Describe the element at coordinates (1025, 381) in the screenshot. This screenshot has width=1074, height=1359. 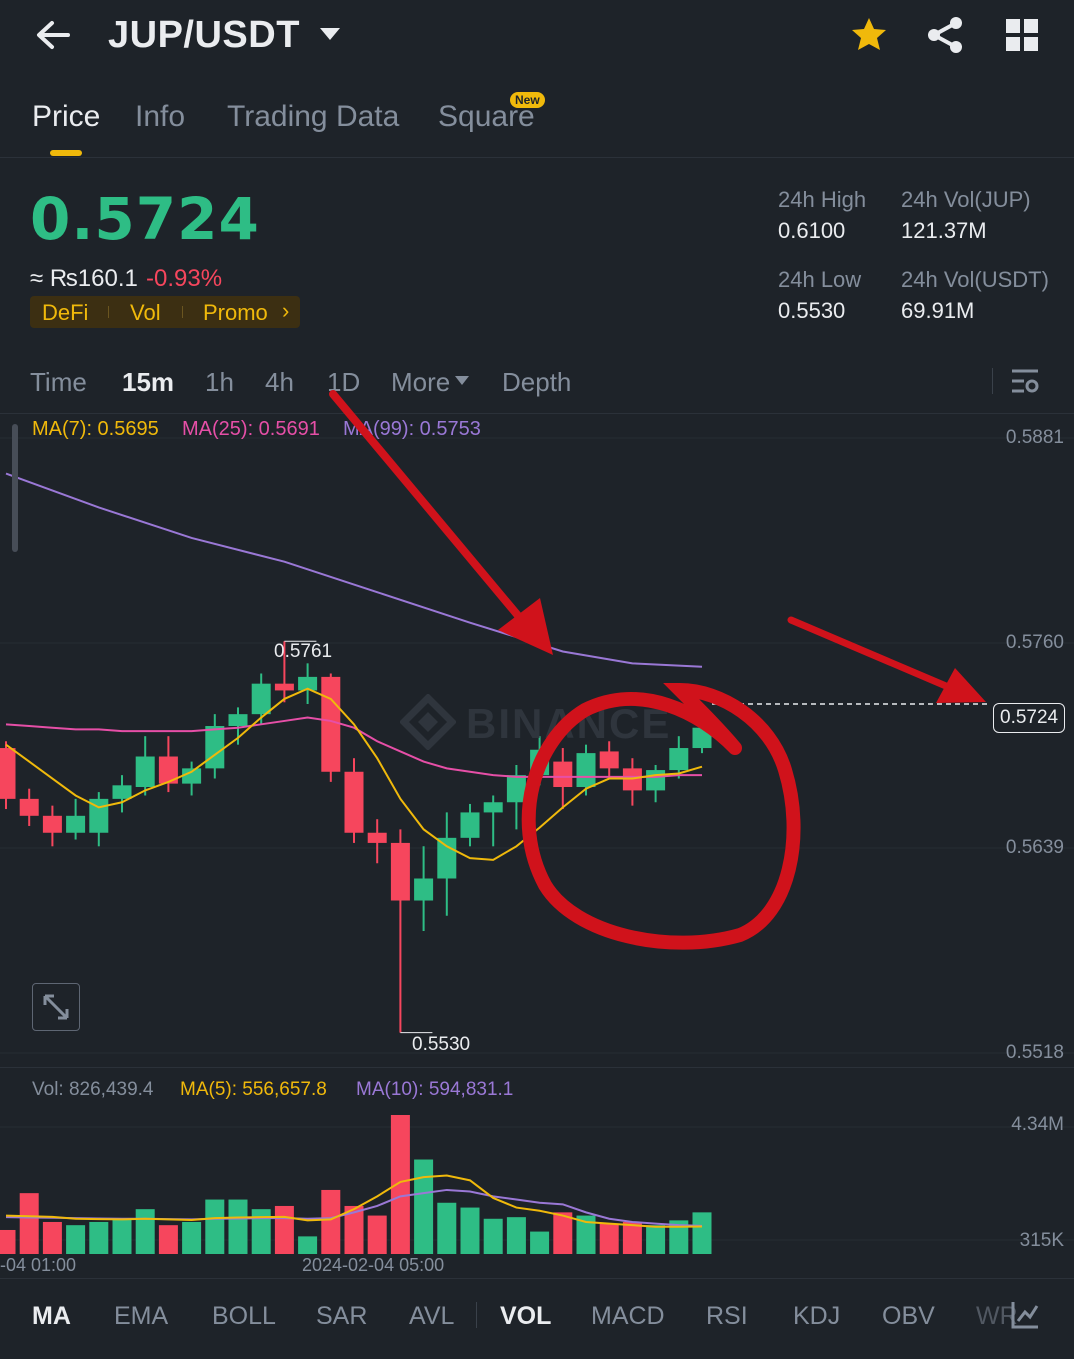
I see `chart-settings-icon` at that location.